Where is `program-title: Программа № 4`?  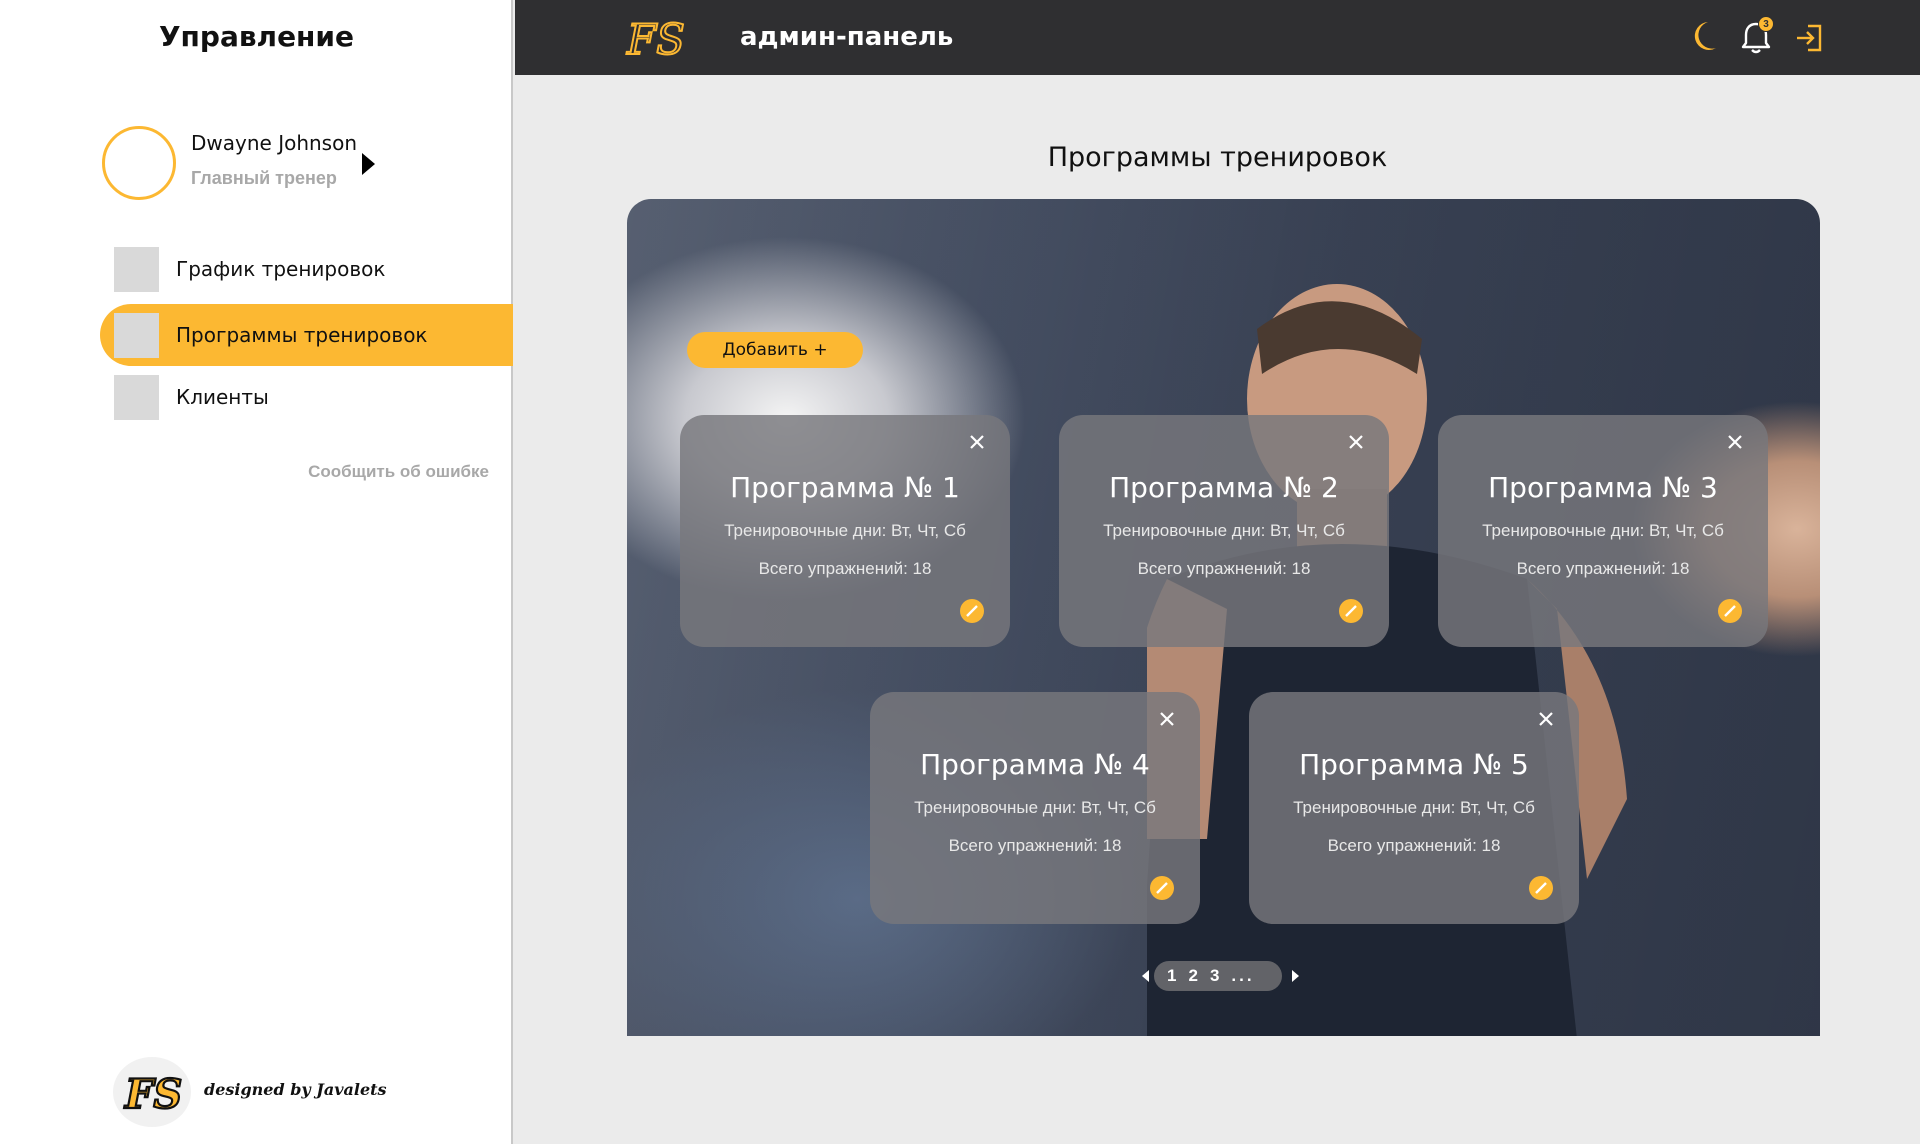
program-title: Программа № 4 is located at coordinates (1035, 764).